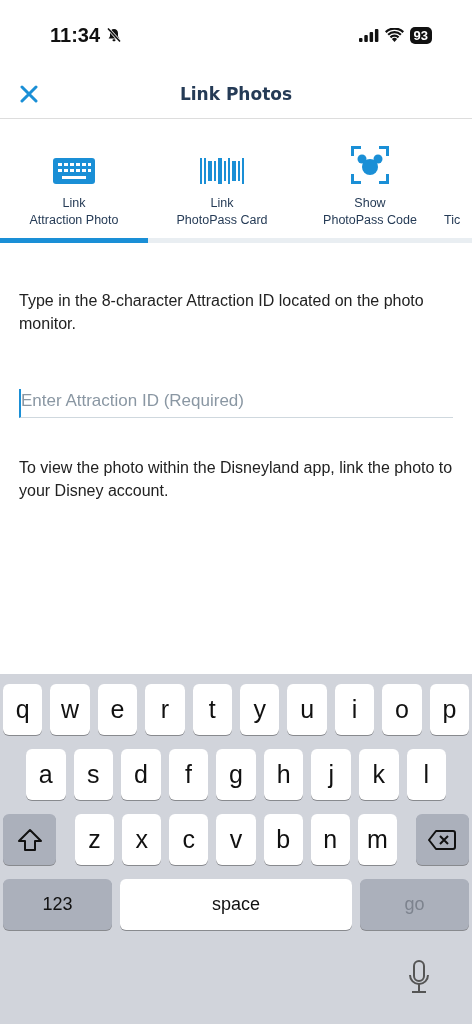 This screenshot has height=1024, width=472. I want to click on letter-key: a, so click(46, 774).